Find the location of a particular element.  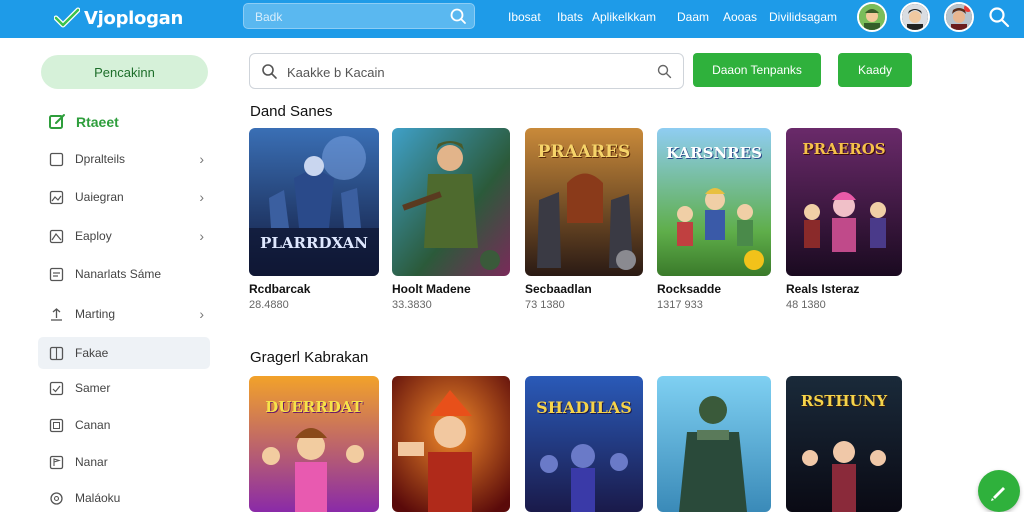

app-logo: Vjoplogan is located at coordinates (118, 18).